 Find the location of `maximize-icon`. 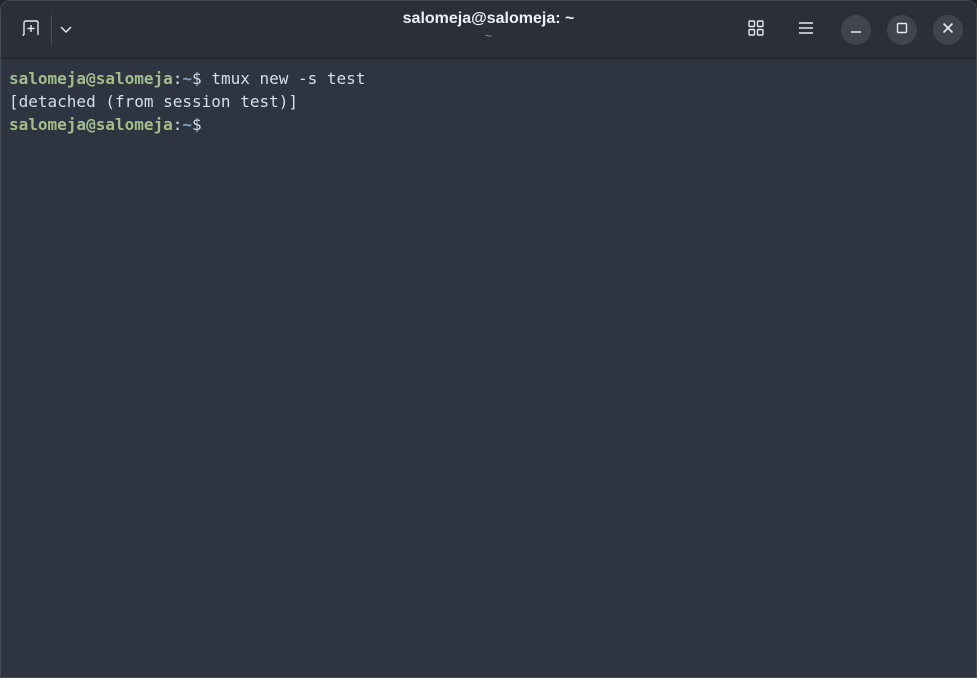

maximize-icon is located at coordinates (902, 30).